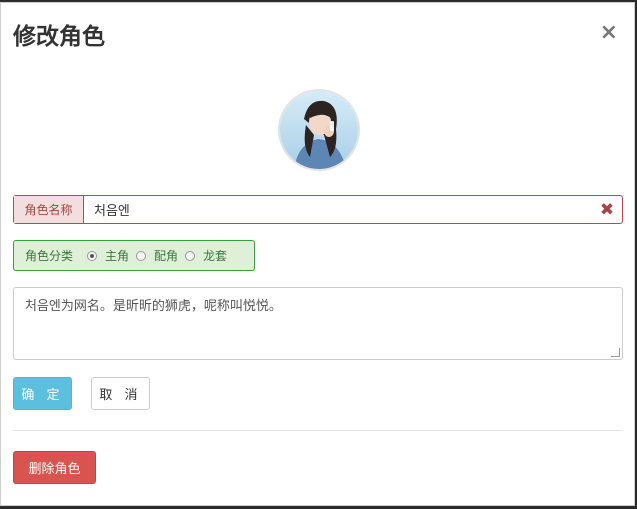  I want to click on resize-handle-icon, so click(615, 352).